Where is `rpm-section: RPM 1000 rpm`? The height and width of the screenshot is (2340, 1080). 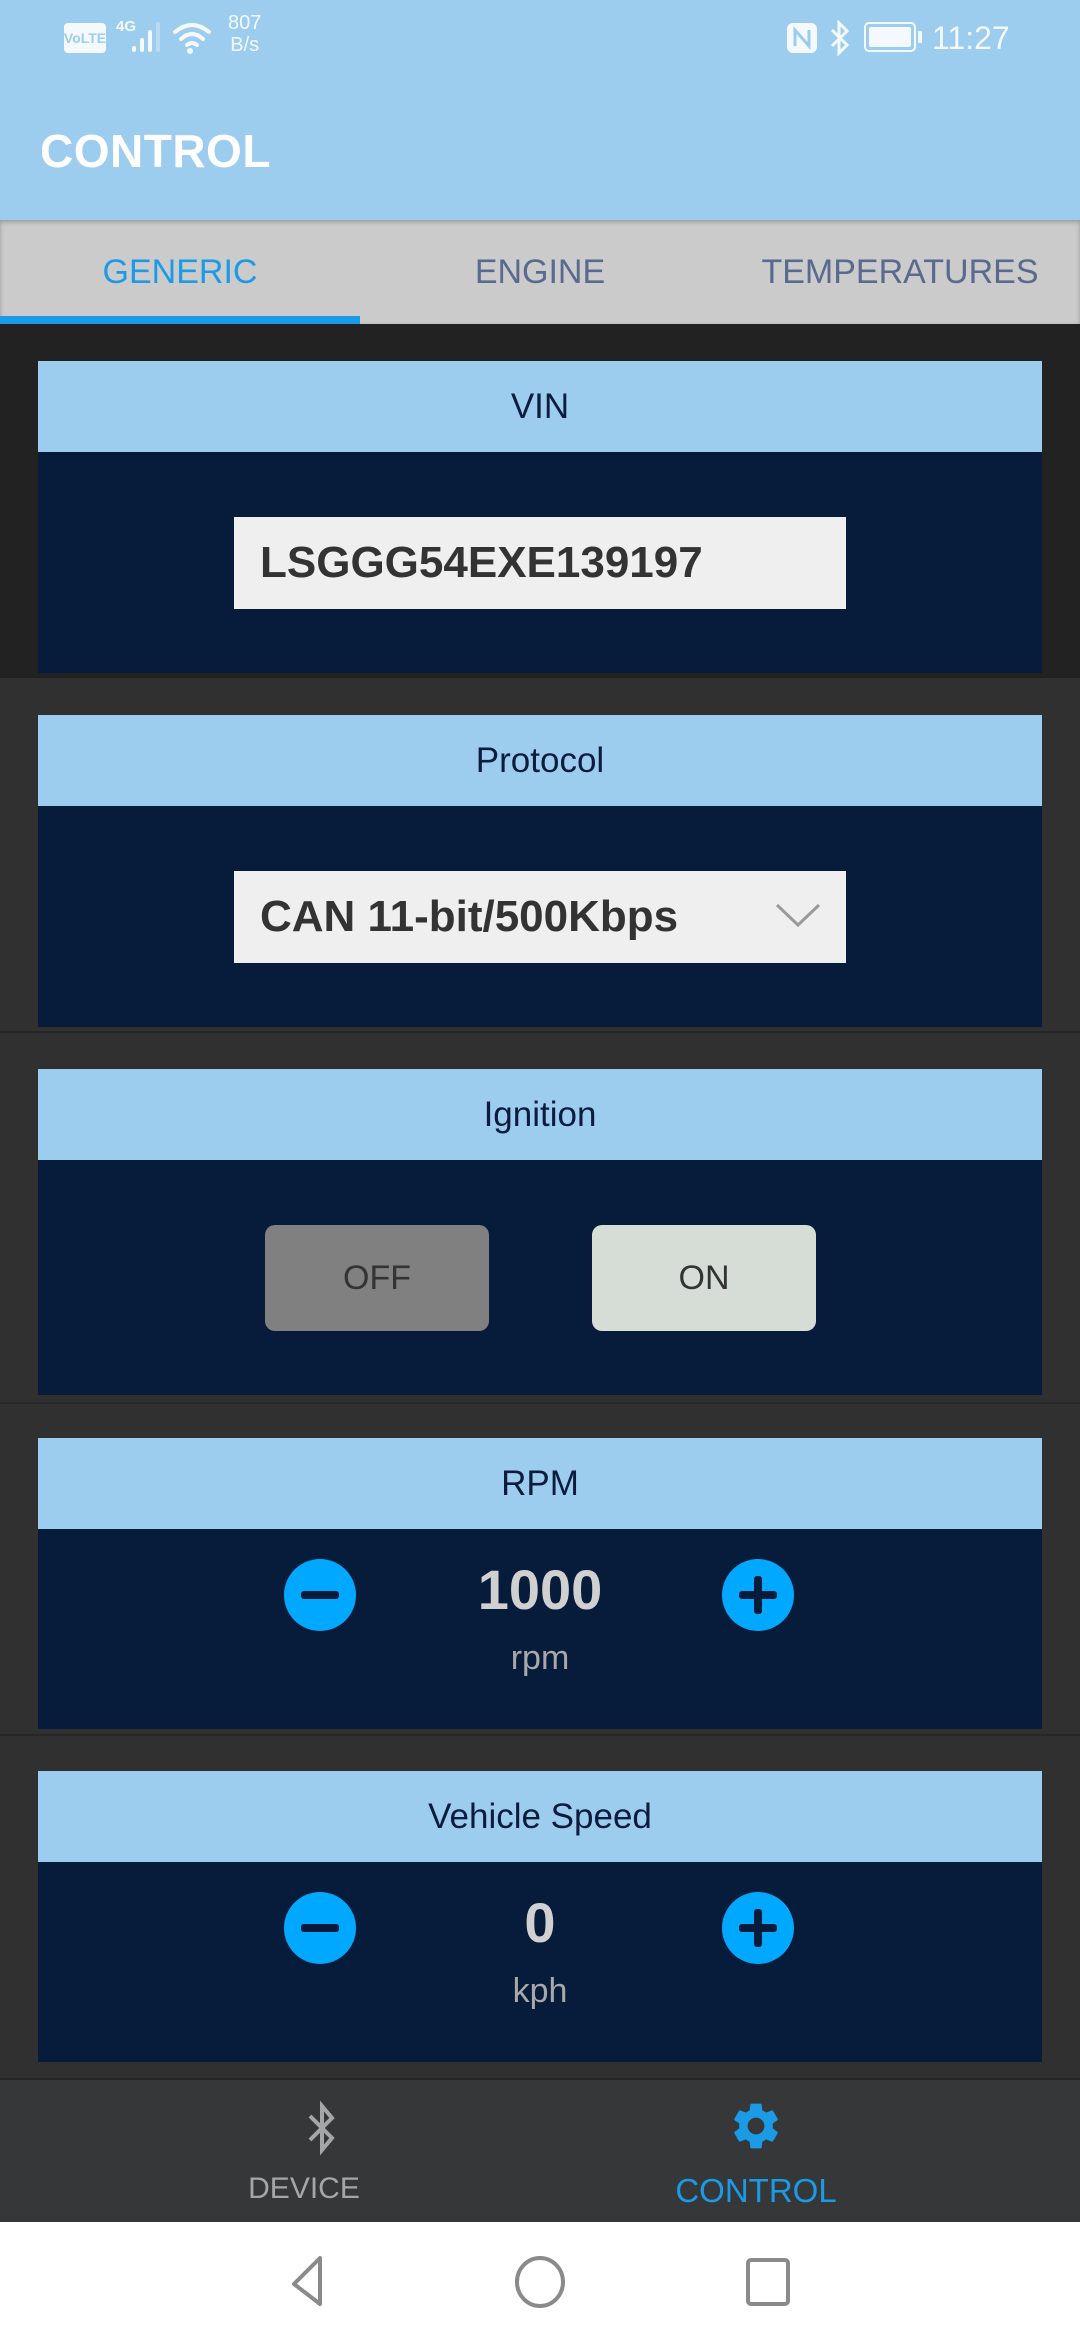 rpm-section: RPM 1000 rpm is located at coordinates (540, 1570).